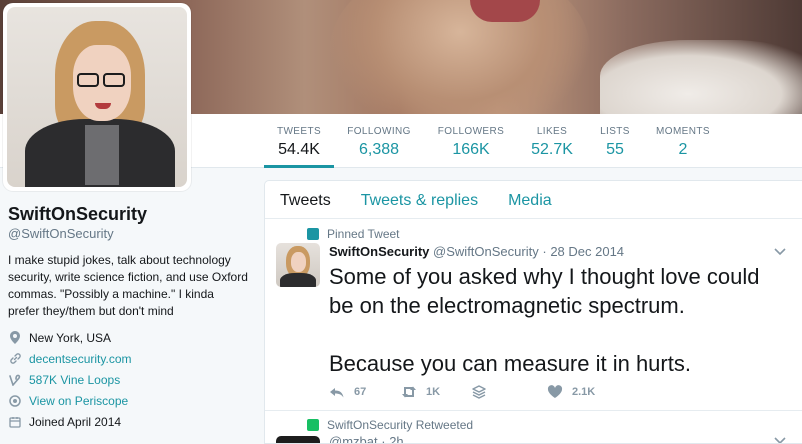  What do you see at coordinates (552, 131) in the screenshot?
I see `stat-label: LIKES` at bounding box center [552, 131].